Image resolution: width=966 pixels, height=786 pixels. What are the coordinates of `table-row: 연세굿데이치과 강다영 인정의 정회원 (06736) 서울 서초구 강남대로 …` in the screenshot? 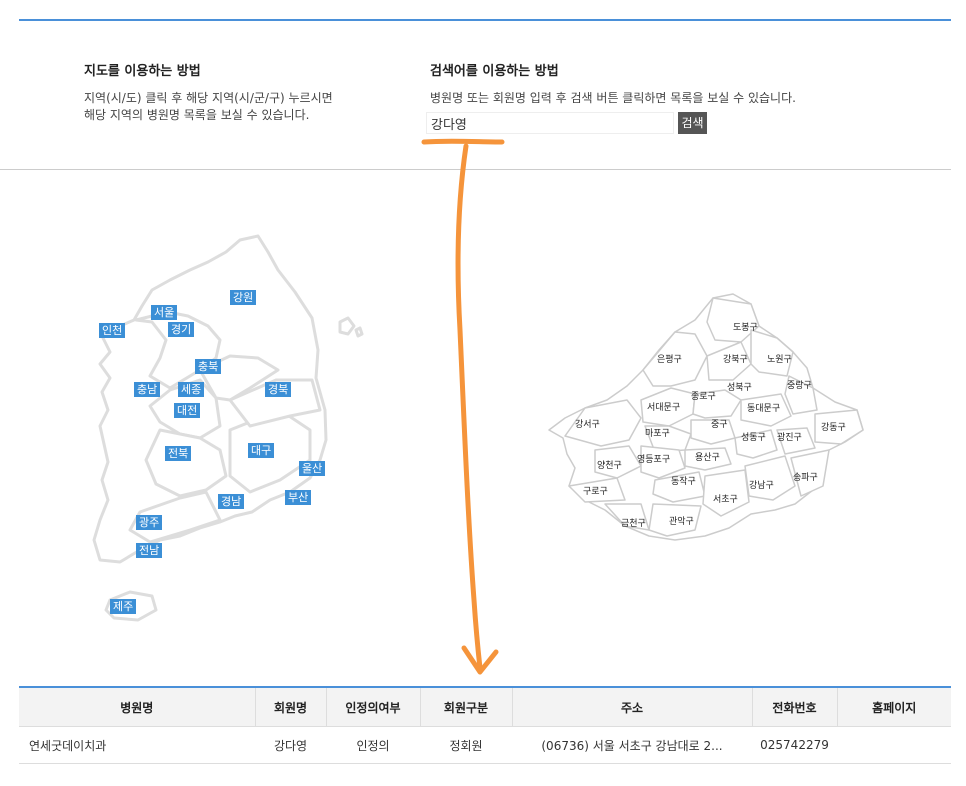 It's located at (485, 745).